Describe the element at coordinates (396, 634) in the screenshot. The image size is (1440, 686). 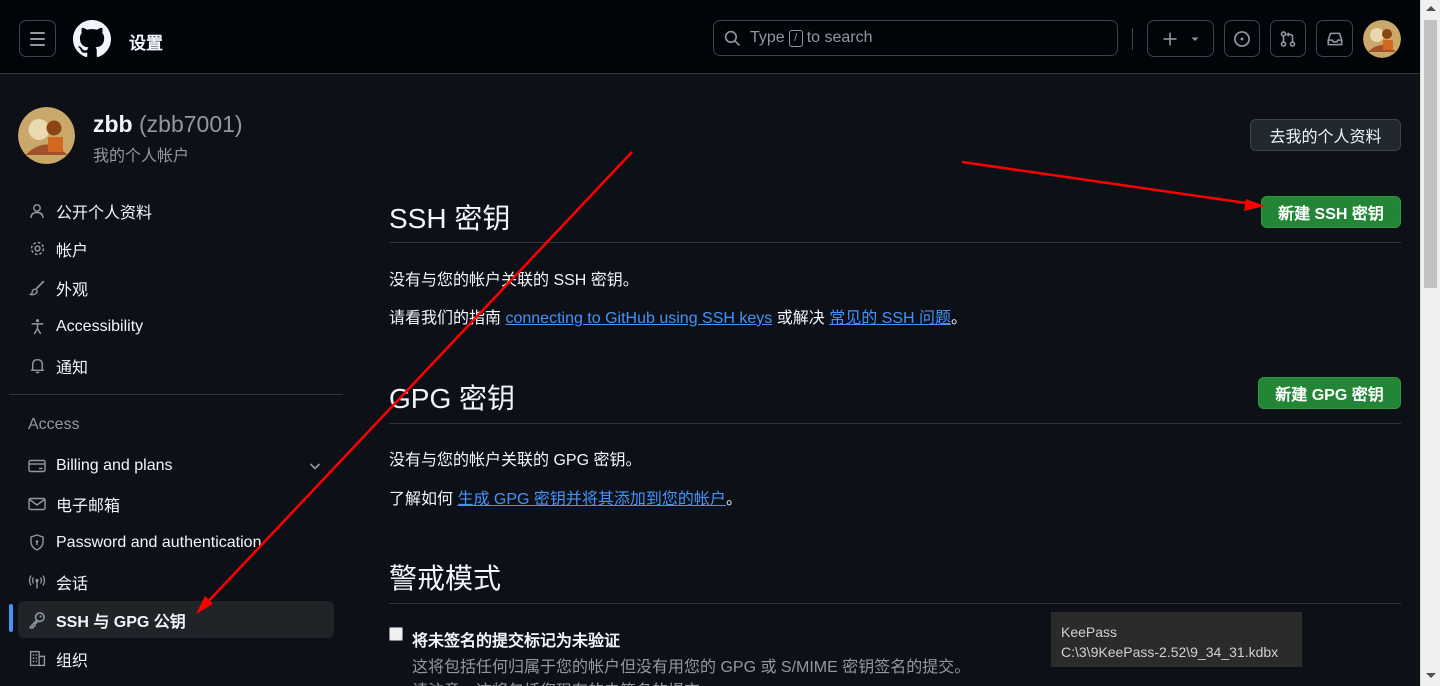
I see `vigilant-mode-checkbox` at that location.